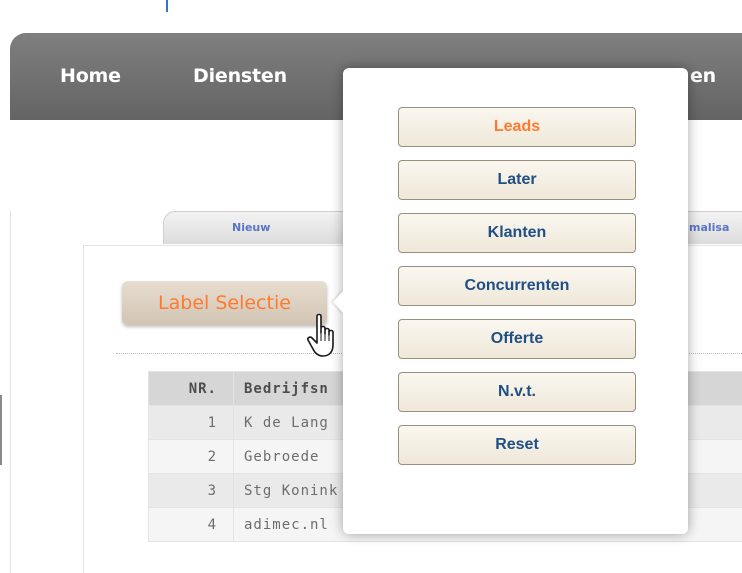  Describe the element at coordinates (167, 6) in the screenshot. I see `top-accent-line` at that location.